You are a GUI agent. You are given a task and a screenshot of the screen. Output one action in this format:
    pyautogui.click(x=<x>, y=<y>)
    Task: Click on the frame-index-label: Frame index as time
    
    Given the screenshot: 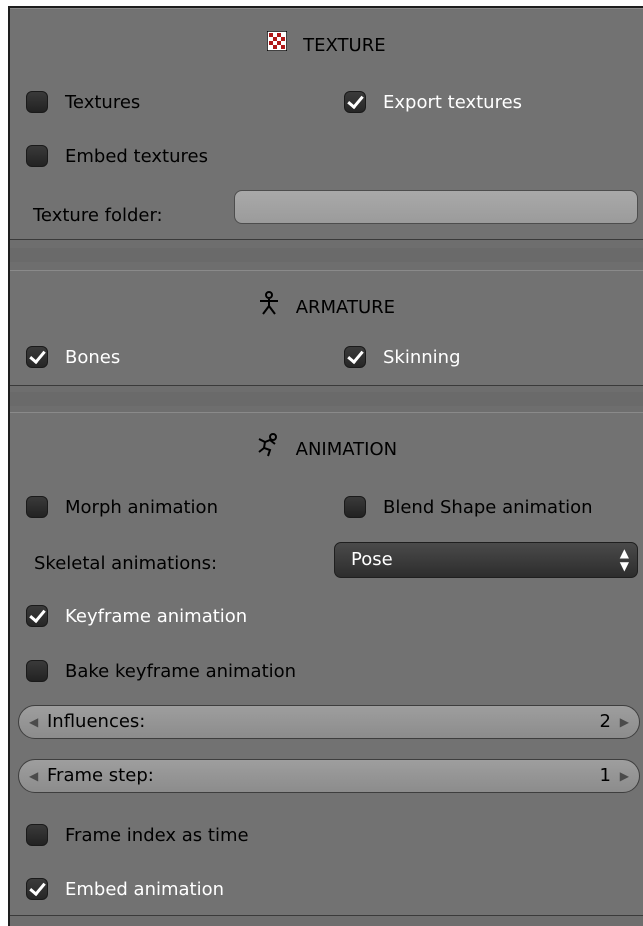 What is the action you would take?
    pyautogui.click(x=157, y=835)
    